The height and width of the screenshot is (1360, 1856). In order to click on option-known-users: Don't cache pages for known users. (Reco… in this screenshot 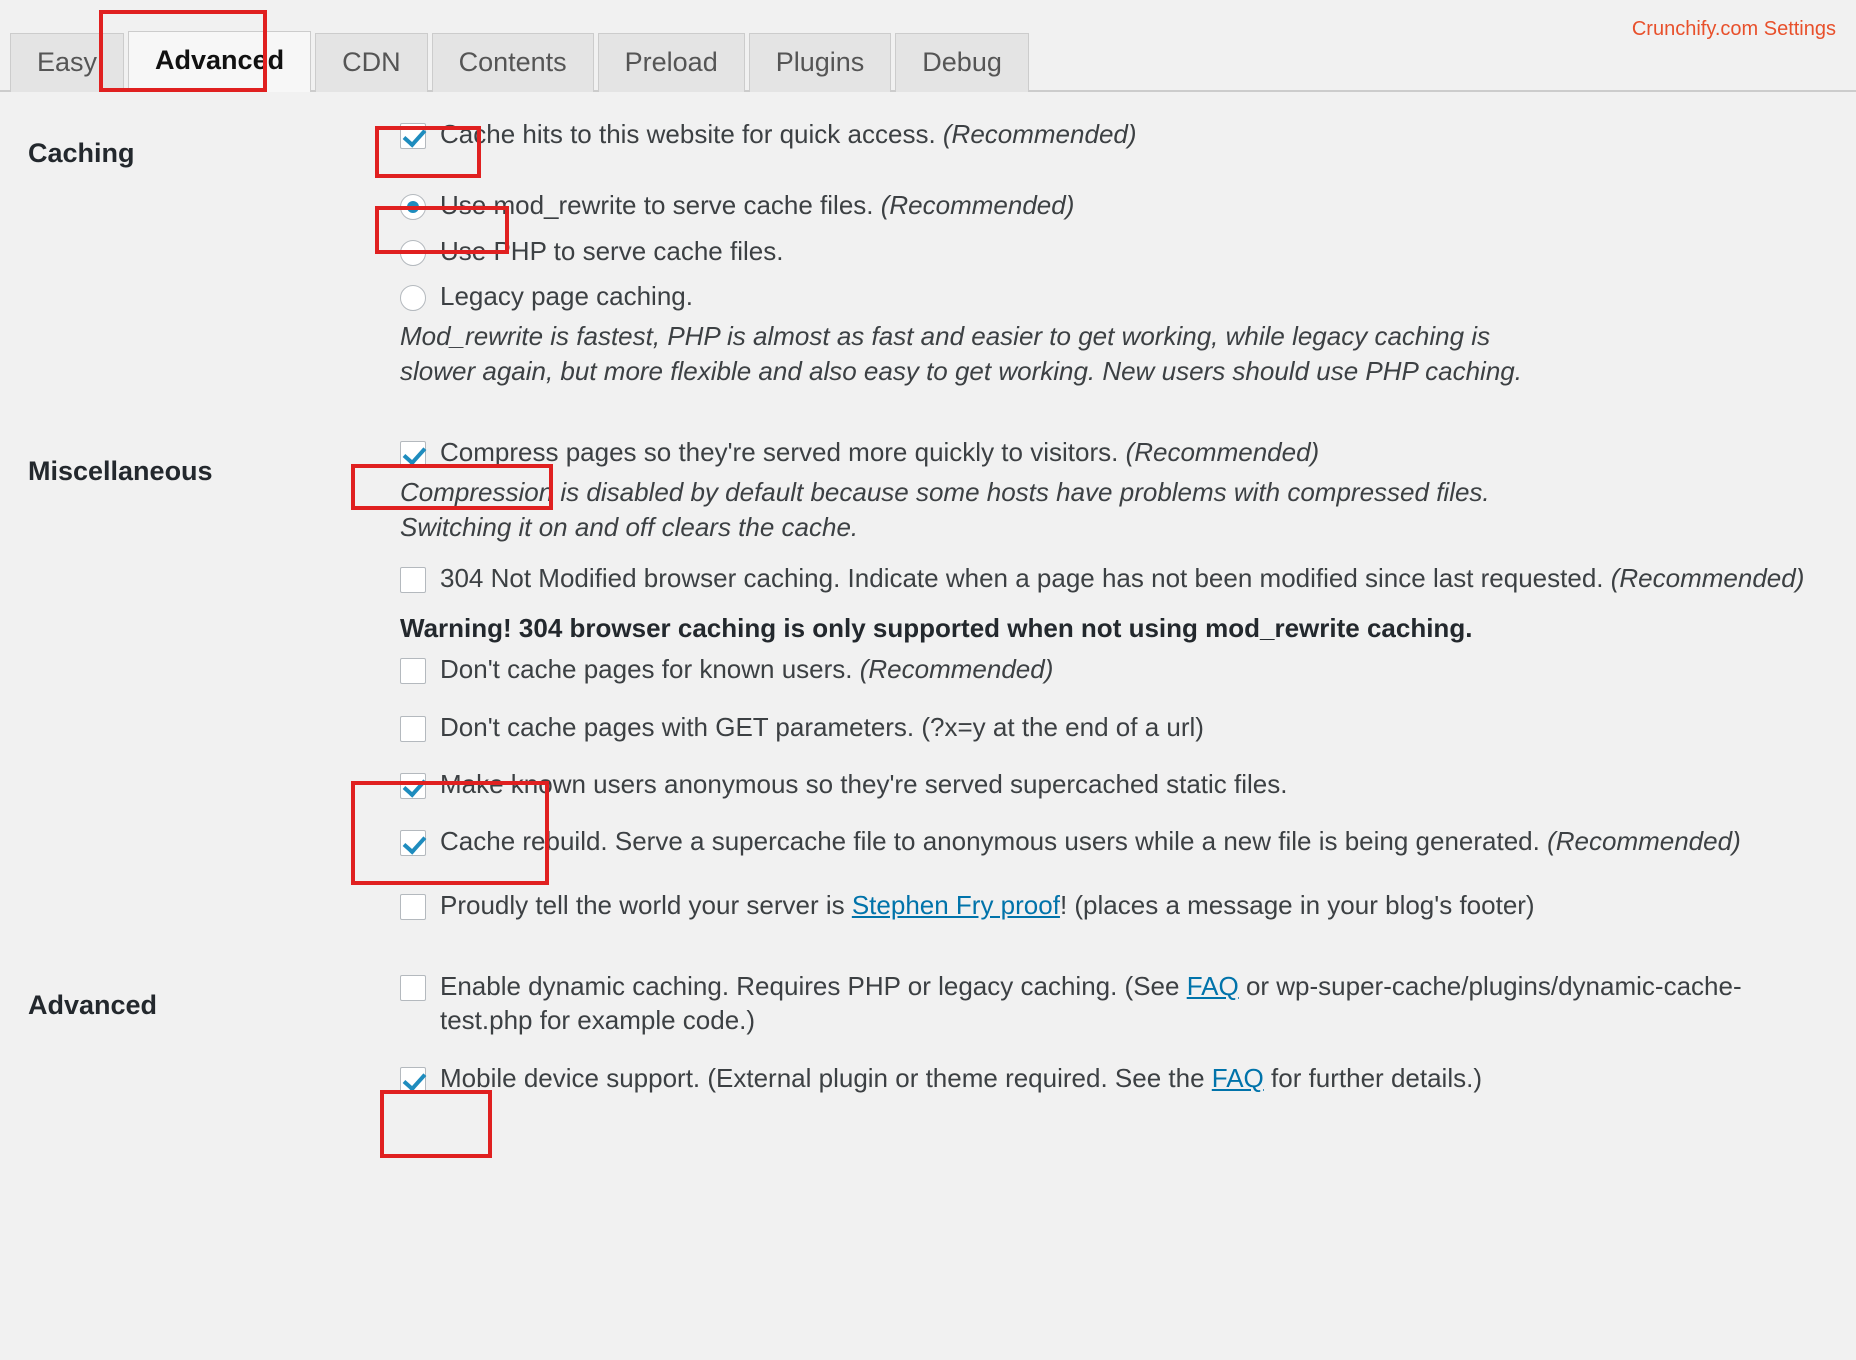, I will do `click(1113, 667)`.